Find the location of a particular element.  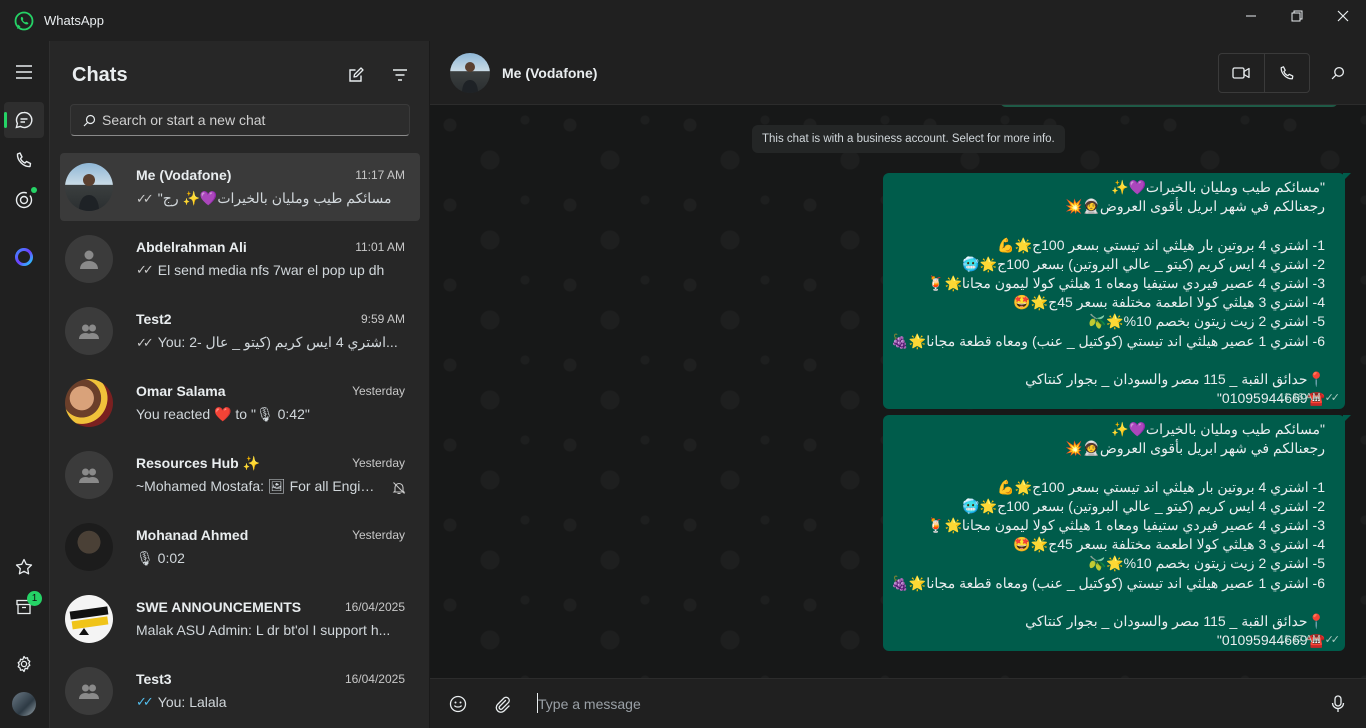

contact-avatar is located at coordinates (470, 73).